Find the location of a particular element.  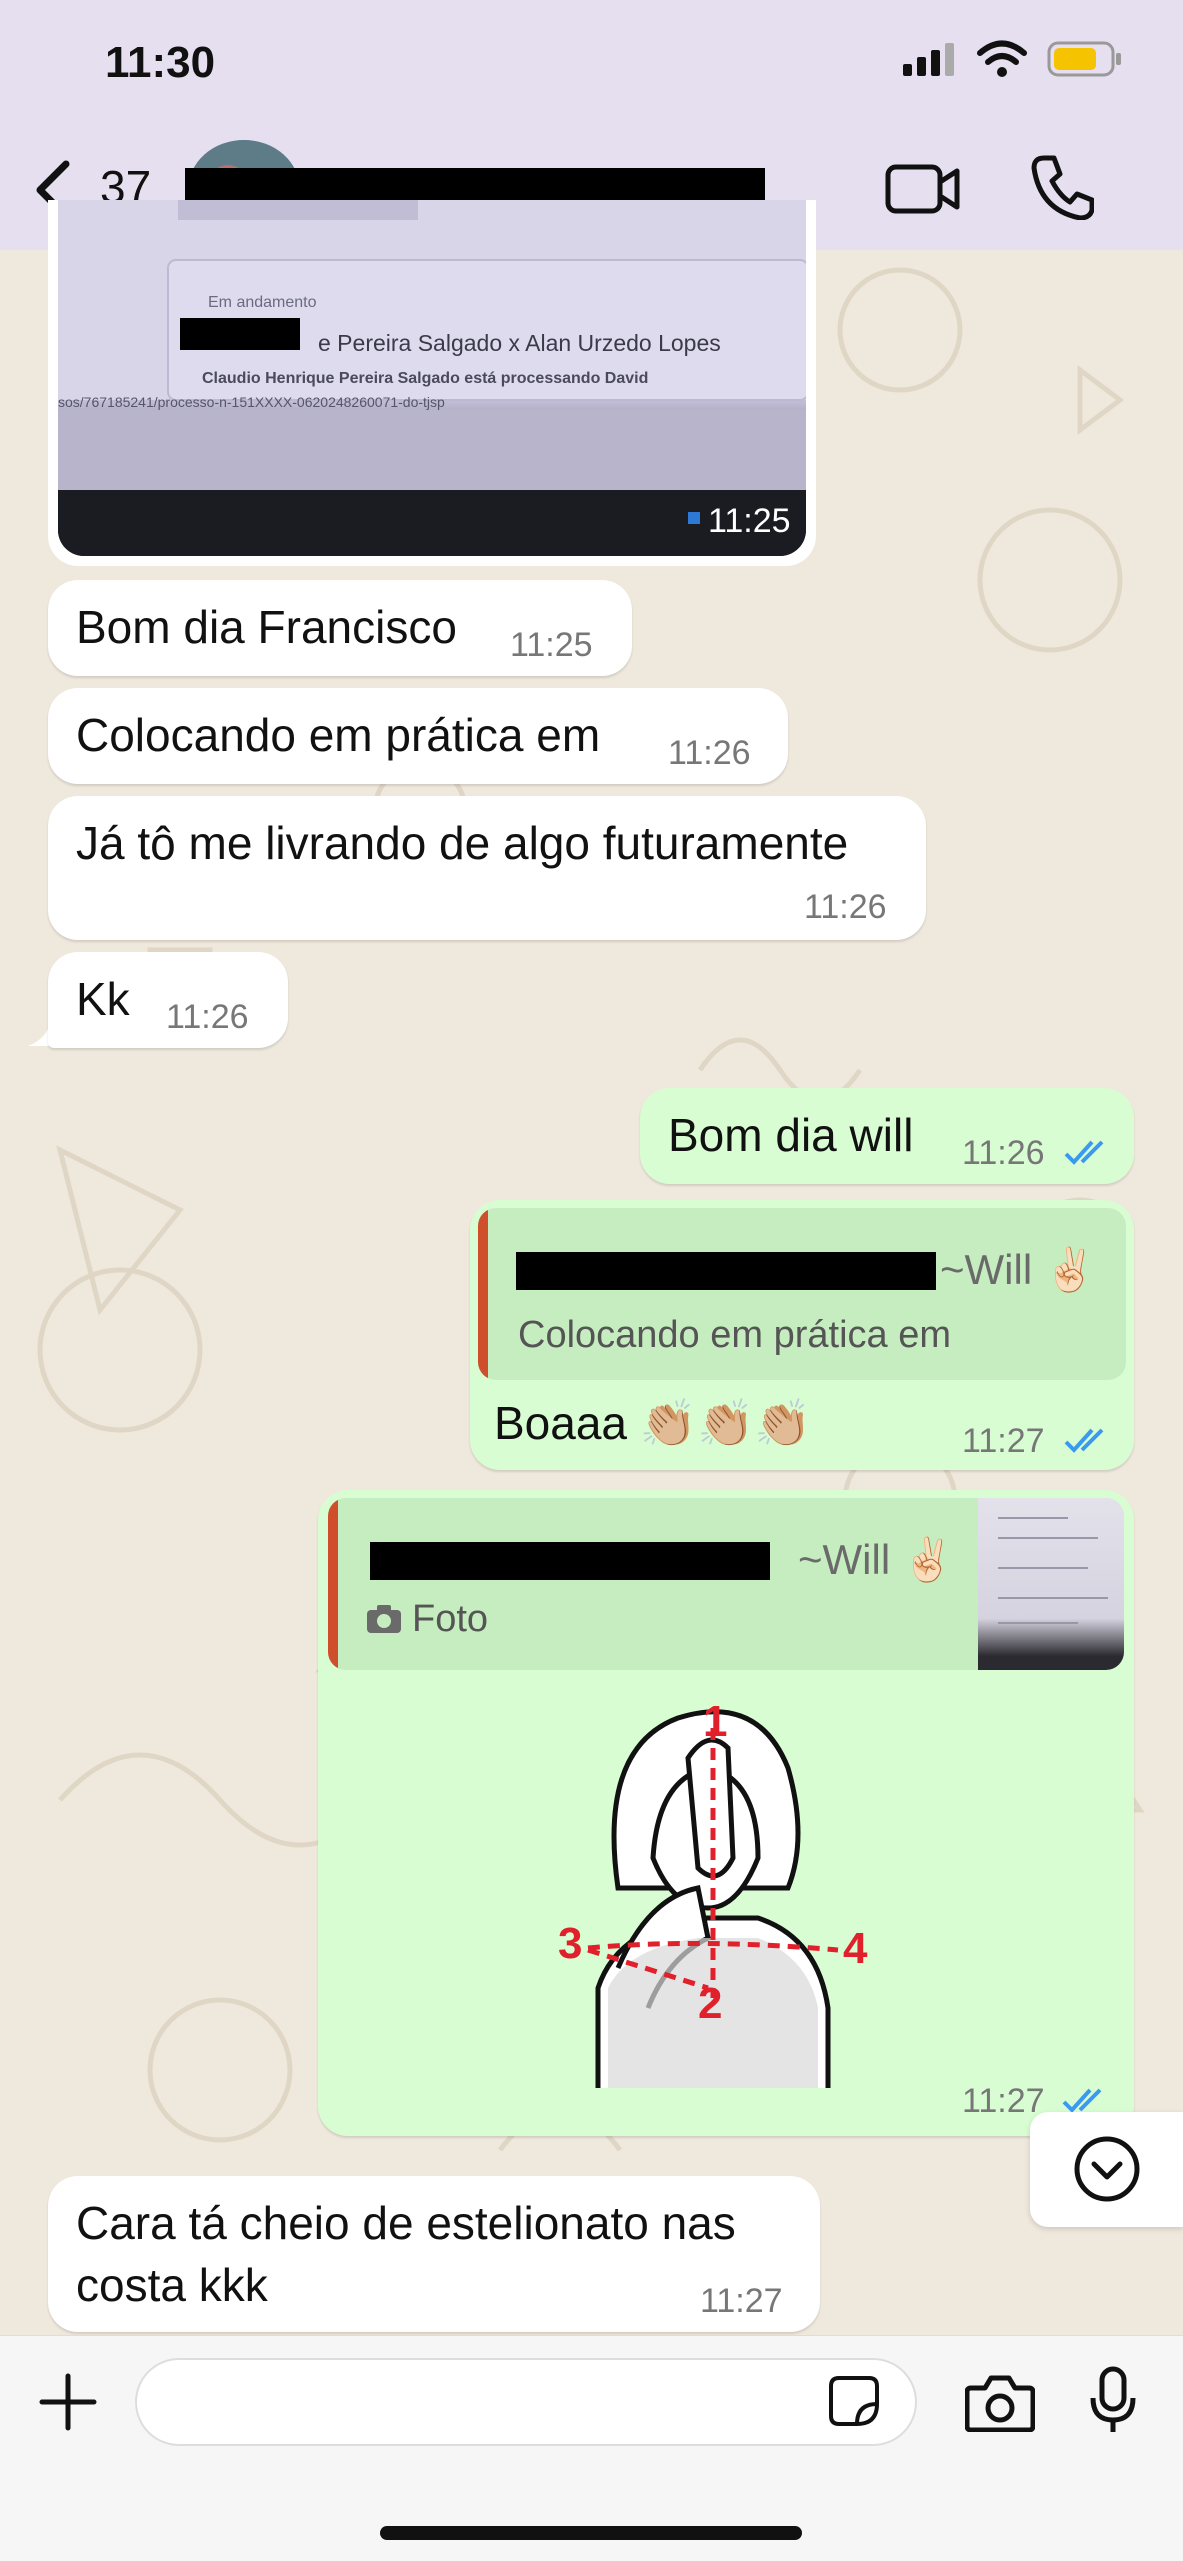

message-bubble-outgoing: Bom dia will 11:26 is located at coordinates (887, 1136).